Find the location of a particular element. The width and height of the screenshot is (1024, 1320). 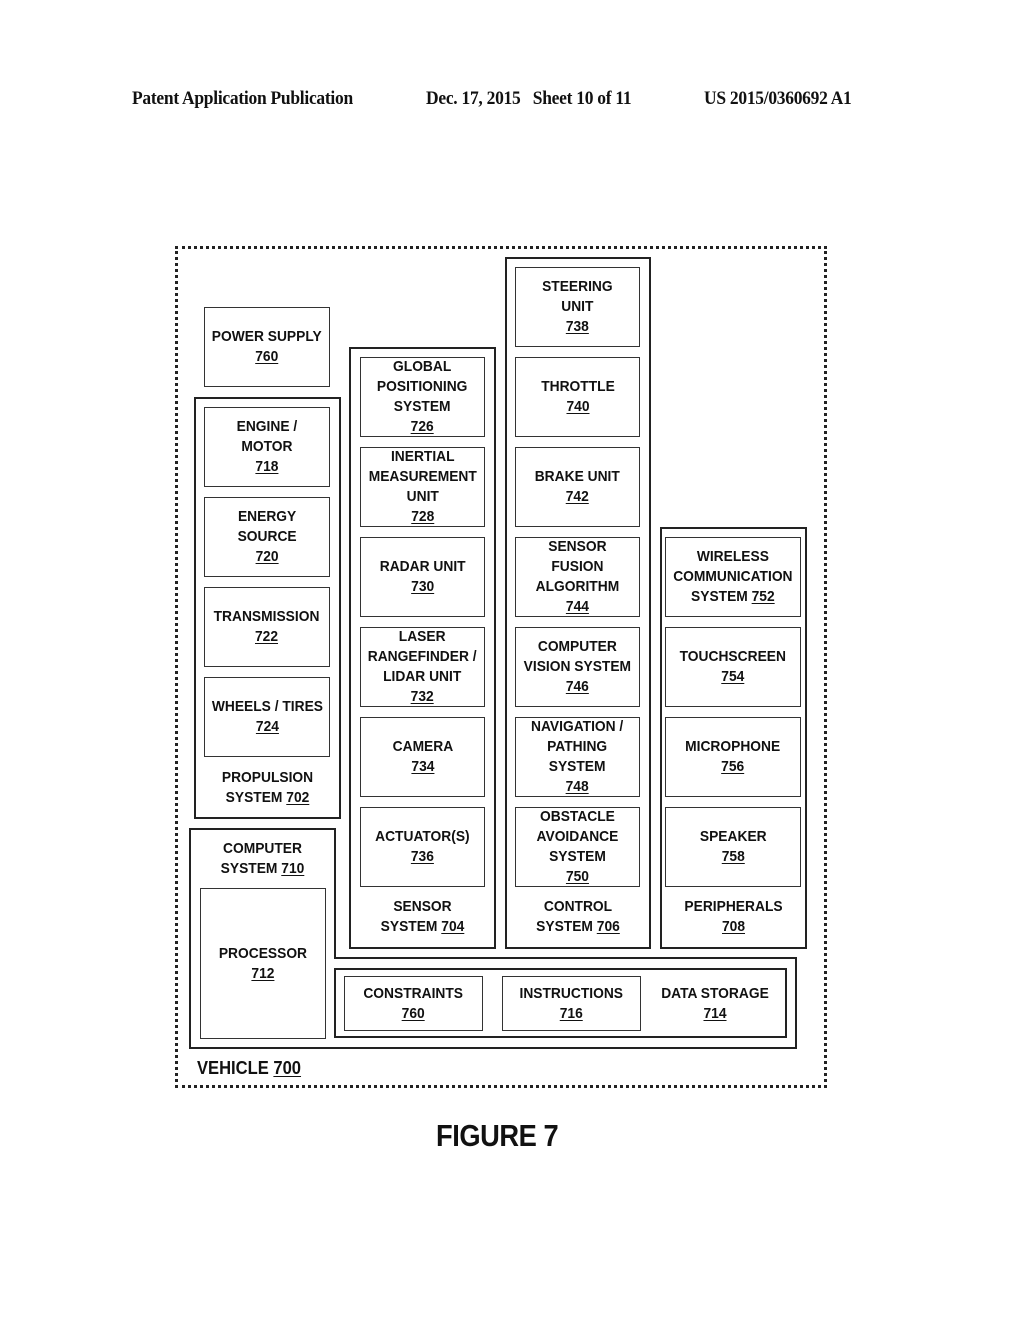

component-label-line: SYSTEM 752 is located at coordinates (733, 596).